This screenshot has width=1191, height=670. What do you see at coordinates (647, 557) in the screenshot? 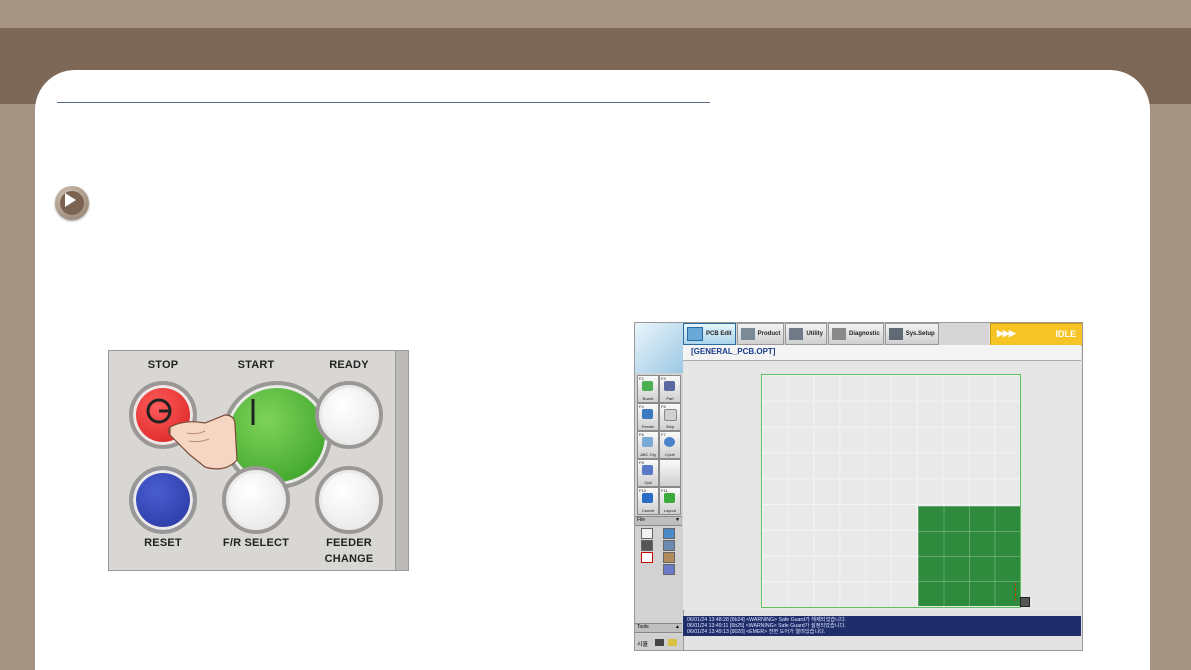
I see `signal-icon` at bounding box center [647, 557].